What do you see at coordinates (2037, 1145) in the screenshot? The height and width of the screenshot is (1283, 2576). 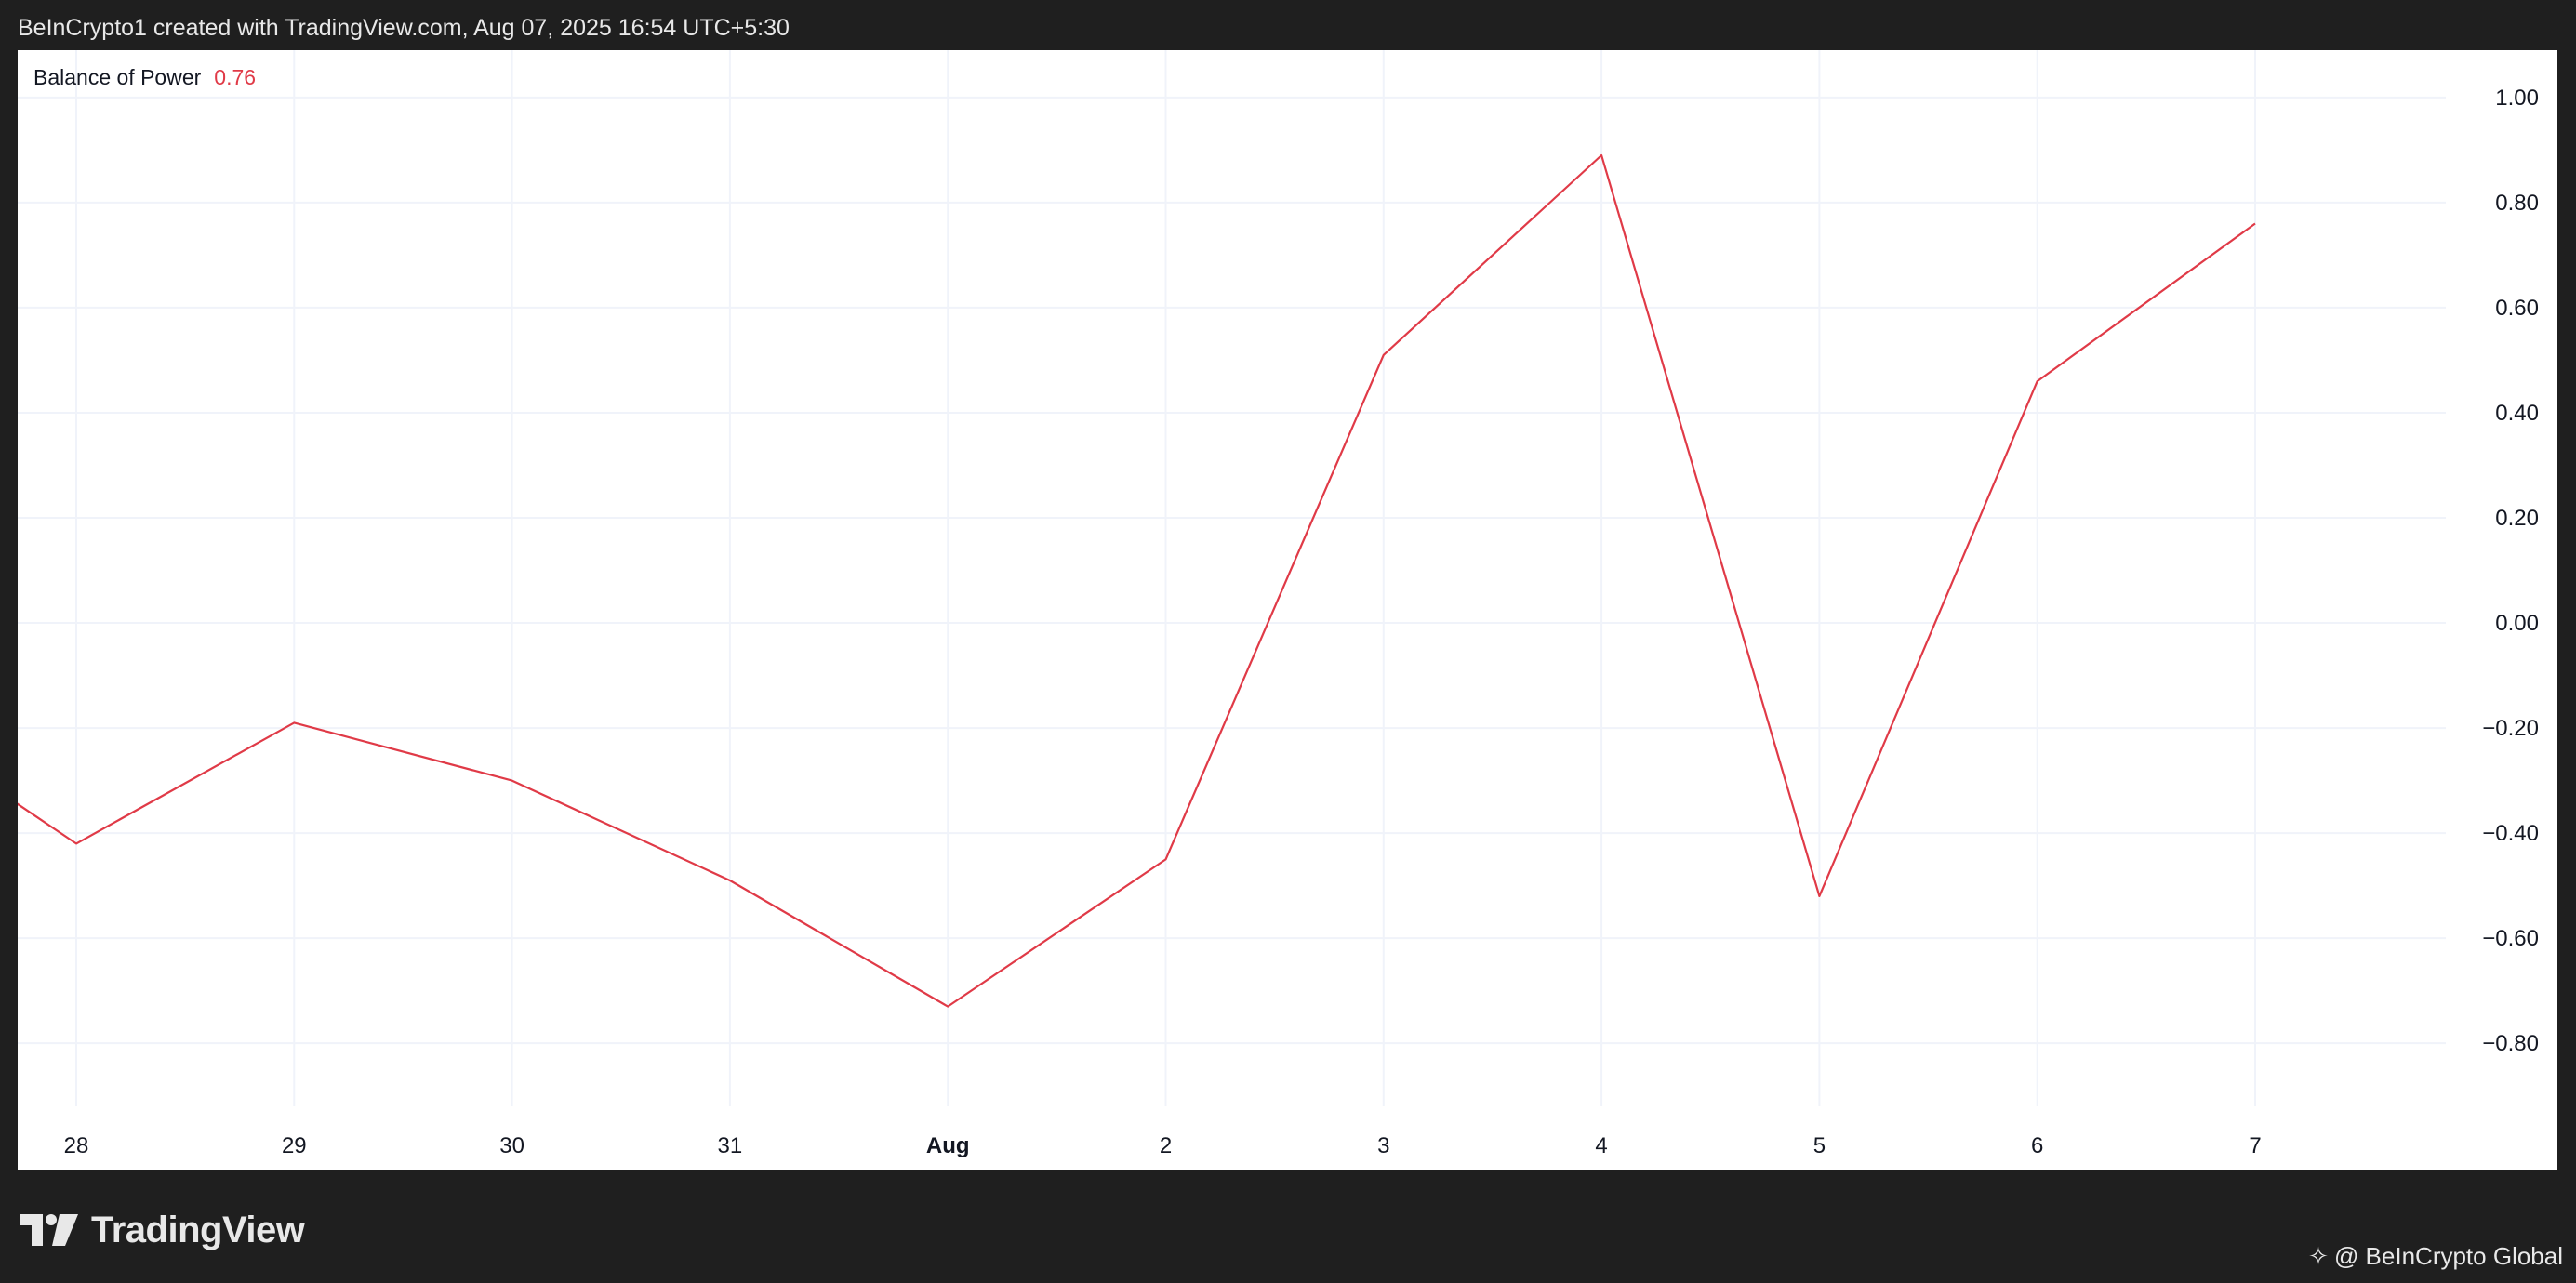 I see `x-tick-label: 6` at bounding box center [2037, 1145].